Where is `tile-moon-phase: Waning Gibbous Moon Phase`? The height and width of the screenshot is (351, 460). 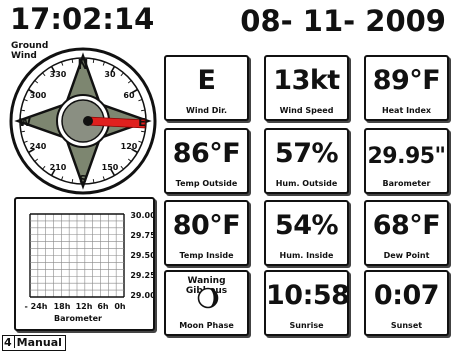
tile-moon-phase: Waning Gibbous Moon Phase is located at coordinates (206, 303).